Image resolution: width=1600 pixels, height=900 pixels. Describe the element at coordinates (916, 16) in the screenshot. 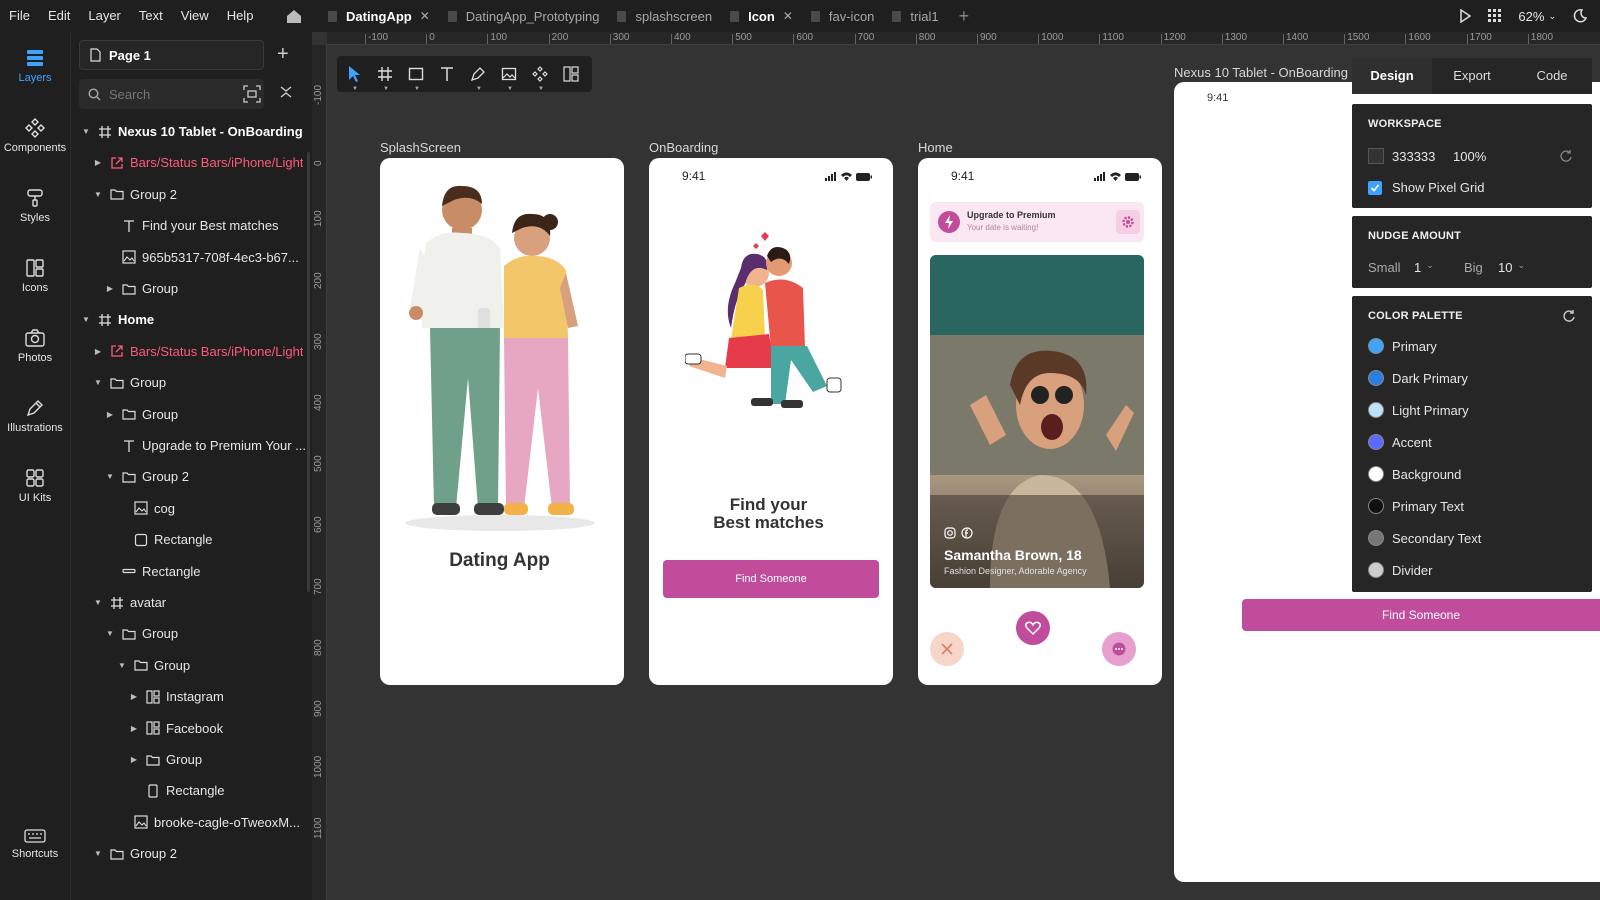

I see `tab-trial1: trial1` at that location.